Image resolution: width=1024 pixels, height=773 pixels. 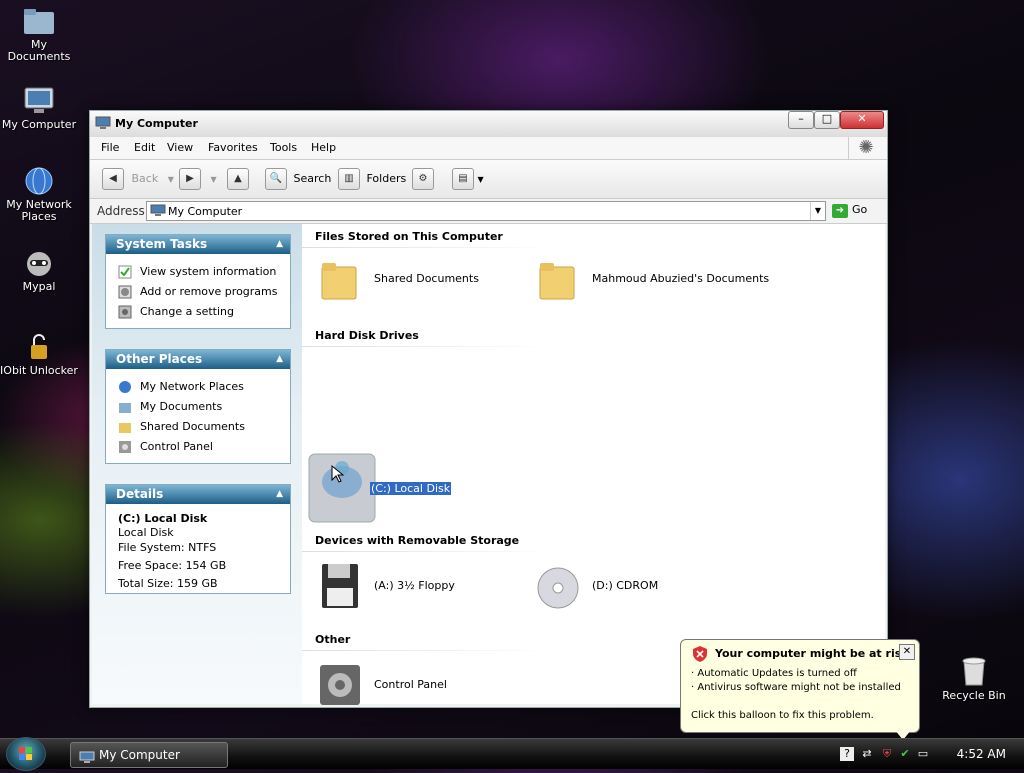 What do you see at coordinates (110, 147) in the screenshot?
I see `menu-file: File` at bounding box center [110, 147].